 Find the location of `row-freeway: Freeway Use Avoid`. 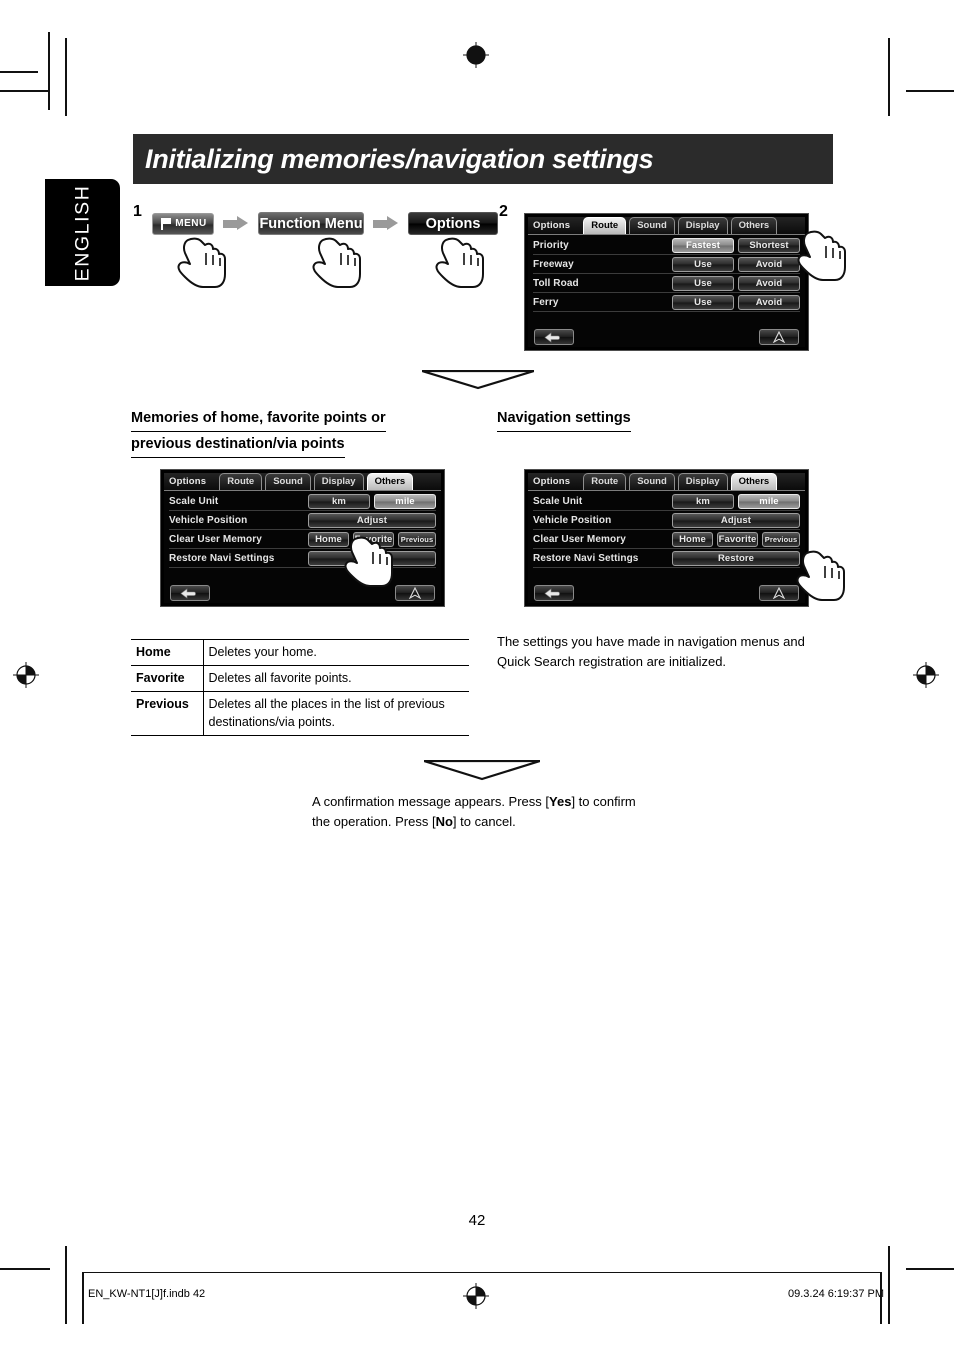

row-freeway: Freeway Use Avoid is located at coordinates (666, 264).